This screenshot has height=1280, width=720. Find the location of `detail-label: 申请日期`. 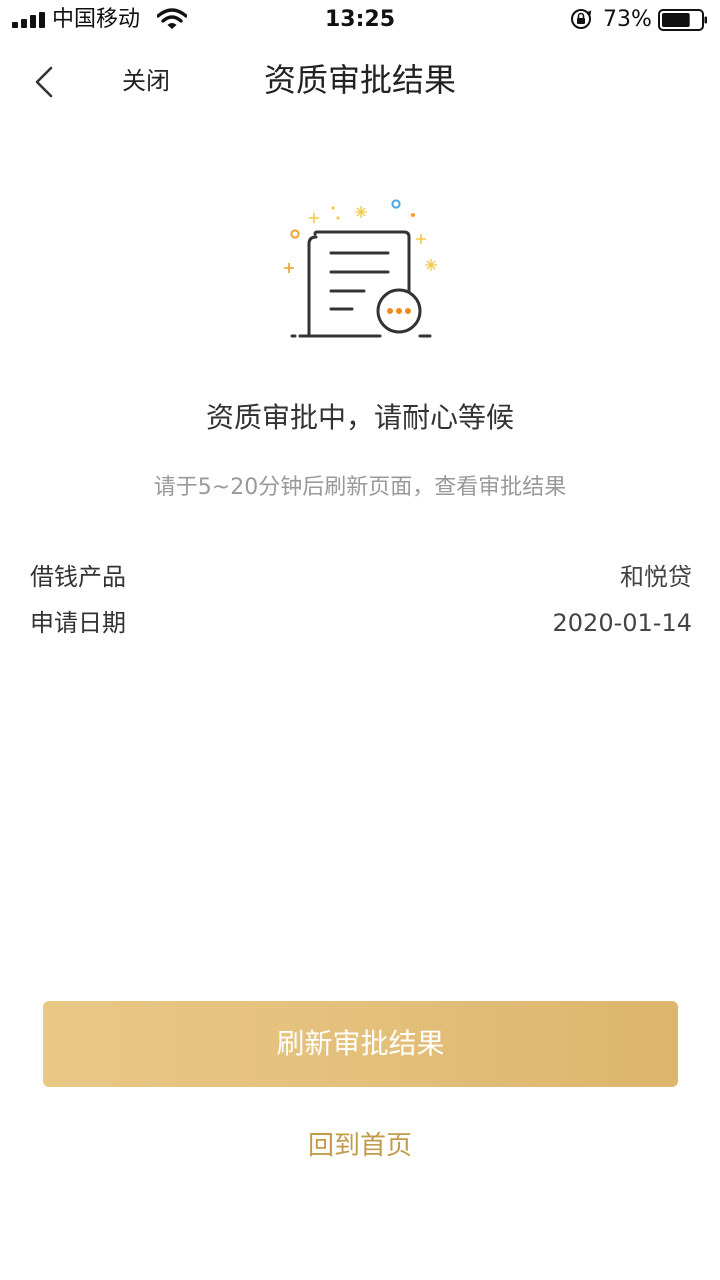

detail-label: 申请日期 is located at coordinates (78, 623).